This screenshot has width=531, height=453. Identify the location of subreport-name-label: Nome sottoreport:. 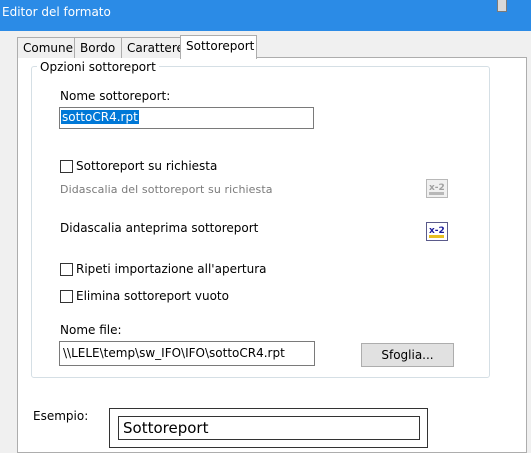
(115, 96).